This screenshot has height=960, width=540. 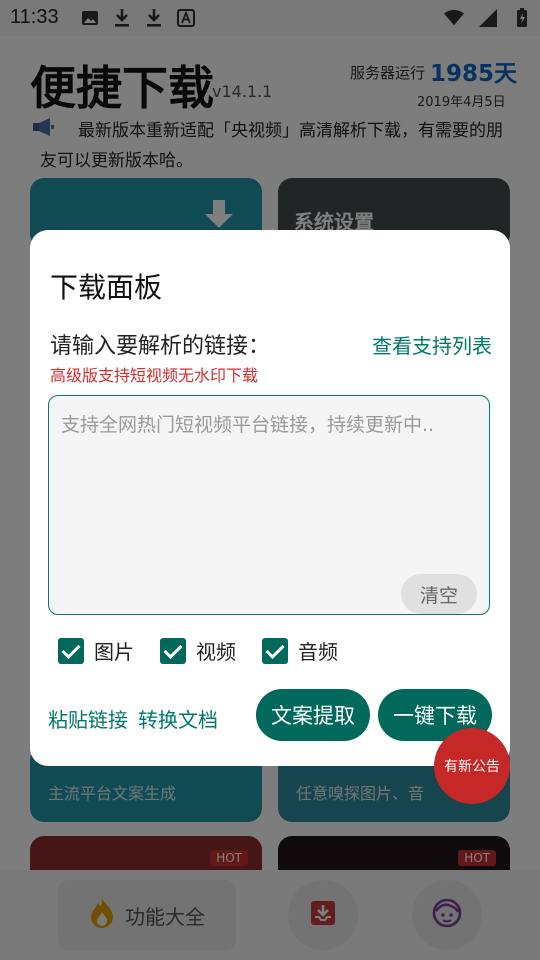 What do you see at coordinates (216, 652) in the screenshot?
I see `checkbox-video-label: 视频` at bounding box center [216, 652].